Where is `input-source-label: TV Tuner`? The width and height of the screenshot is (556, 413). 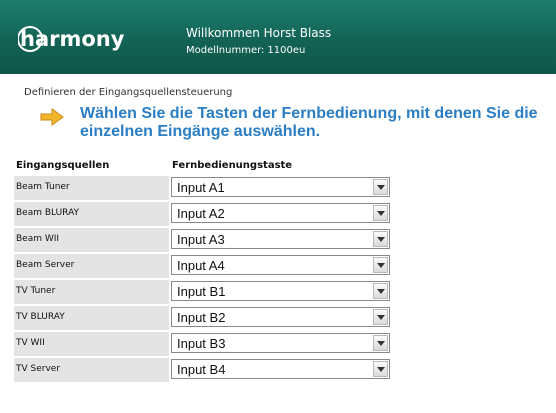
input-source-label: TV Tuner is located at coordinates (36, 291).